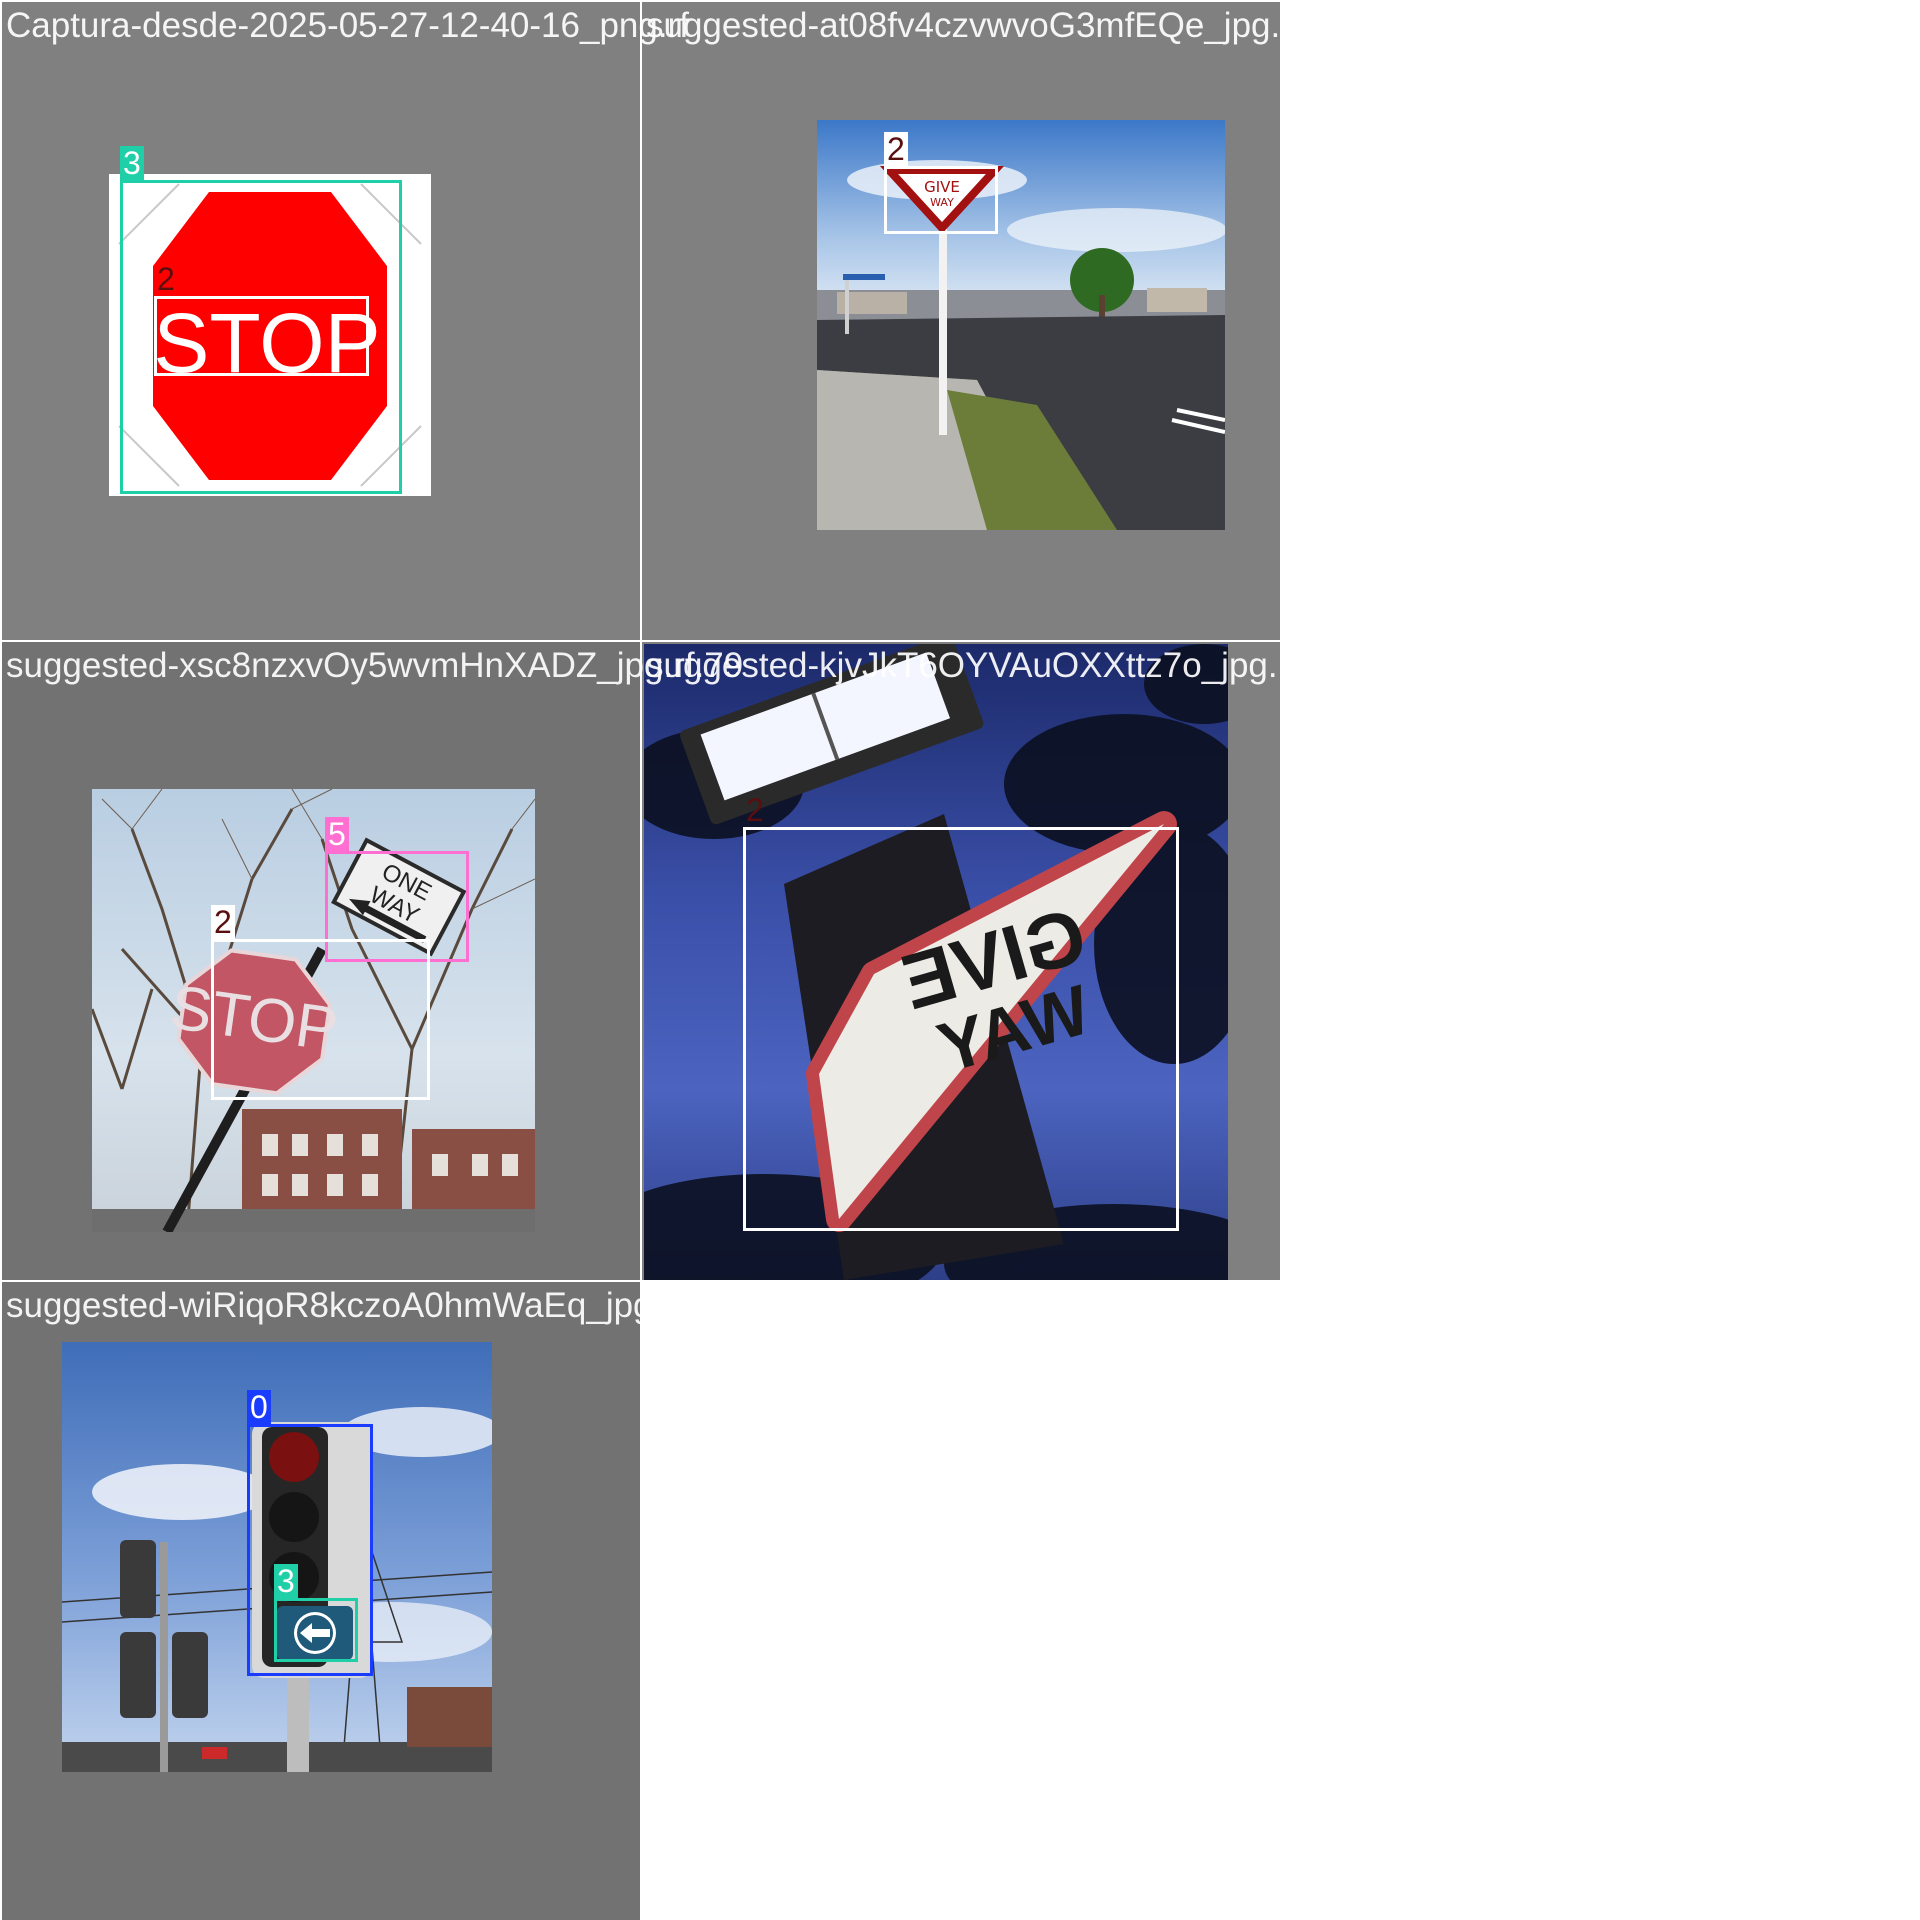 The image size is (1920, 1920). I want to click on mosaic-tile-3: STOP ONE WAY 5 2, so click(320, 960).